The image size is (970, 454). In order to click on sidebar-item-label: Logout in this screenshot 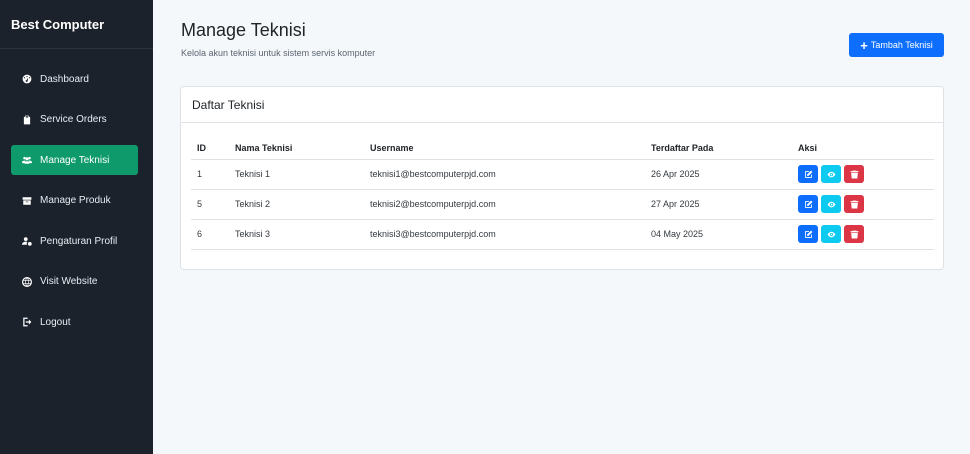, I will do `click(55, 322)`.